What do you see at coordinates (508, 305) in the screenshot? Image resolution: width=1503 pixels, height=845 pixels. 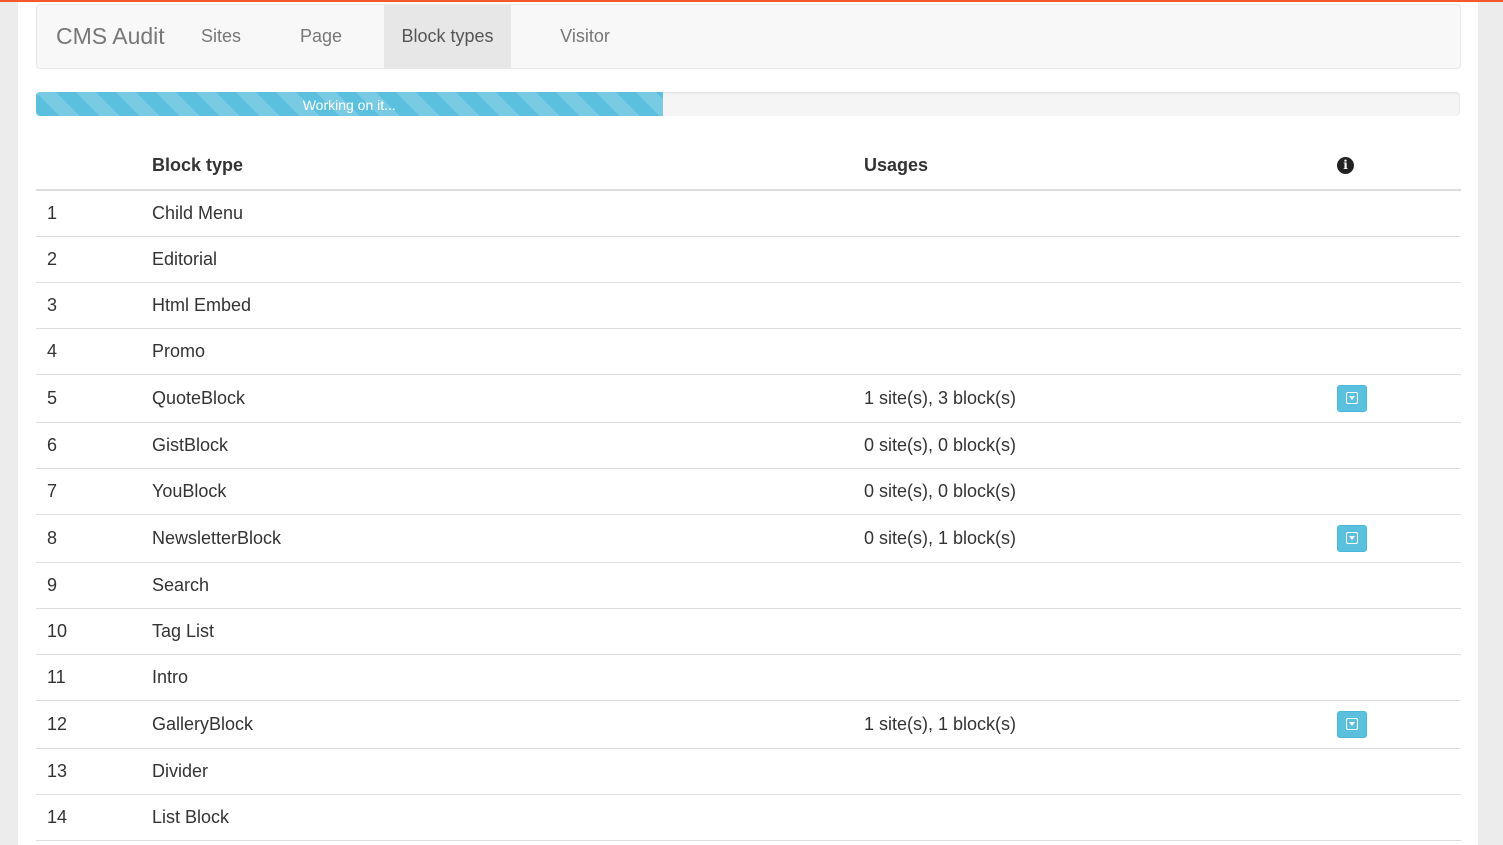 I see `block-type-name: Html Embed` at bounding box center [508, 305].